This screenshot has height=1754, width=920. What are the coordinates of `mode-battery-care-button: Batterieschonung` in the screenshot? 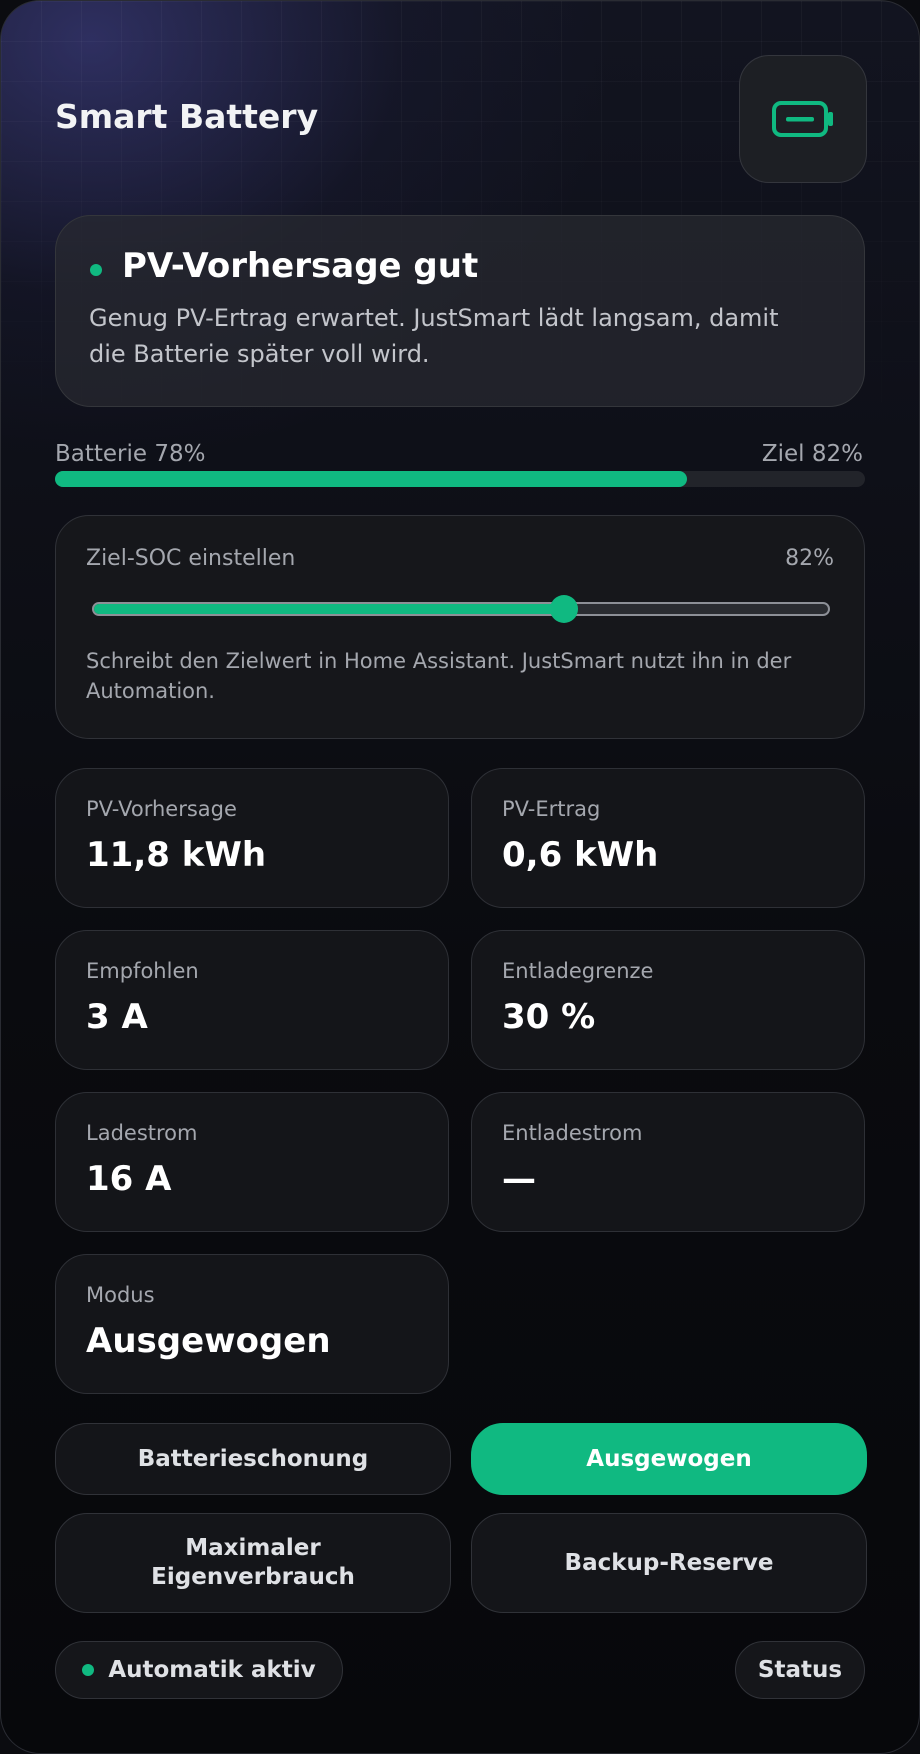 It's located at (253, 1459).